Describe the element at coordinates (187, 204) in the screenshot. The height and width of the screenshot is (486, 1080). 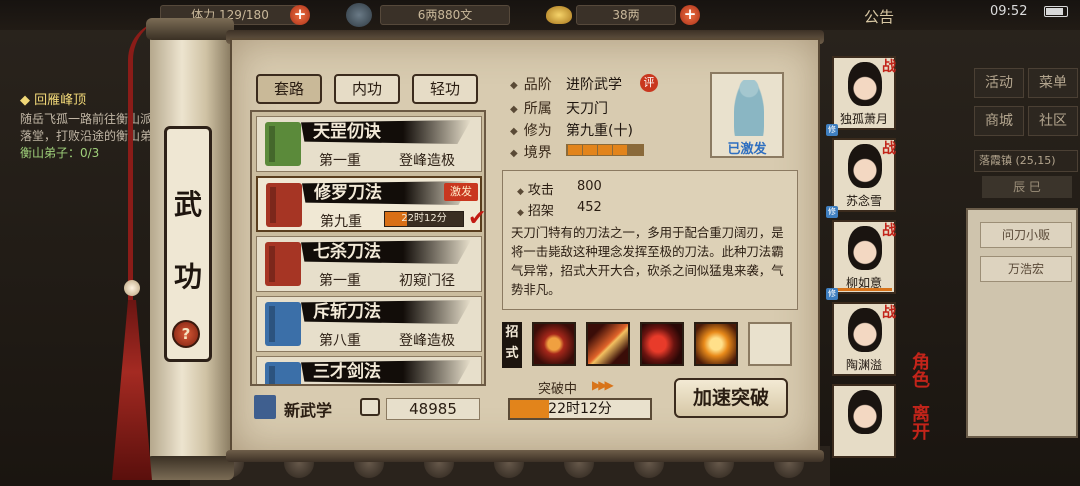
I see `panel-title-char: 武` at that location.